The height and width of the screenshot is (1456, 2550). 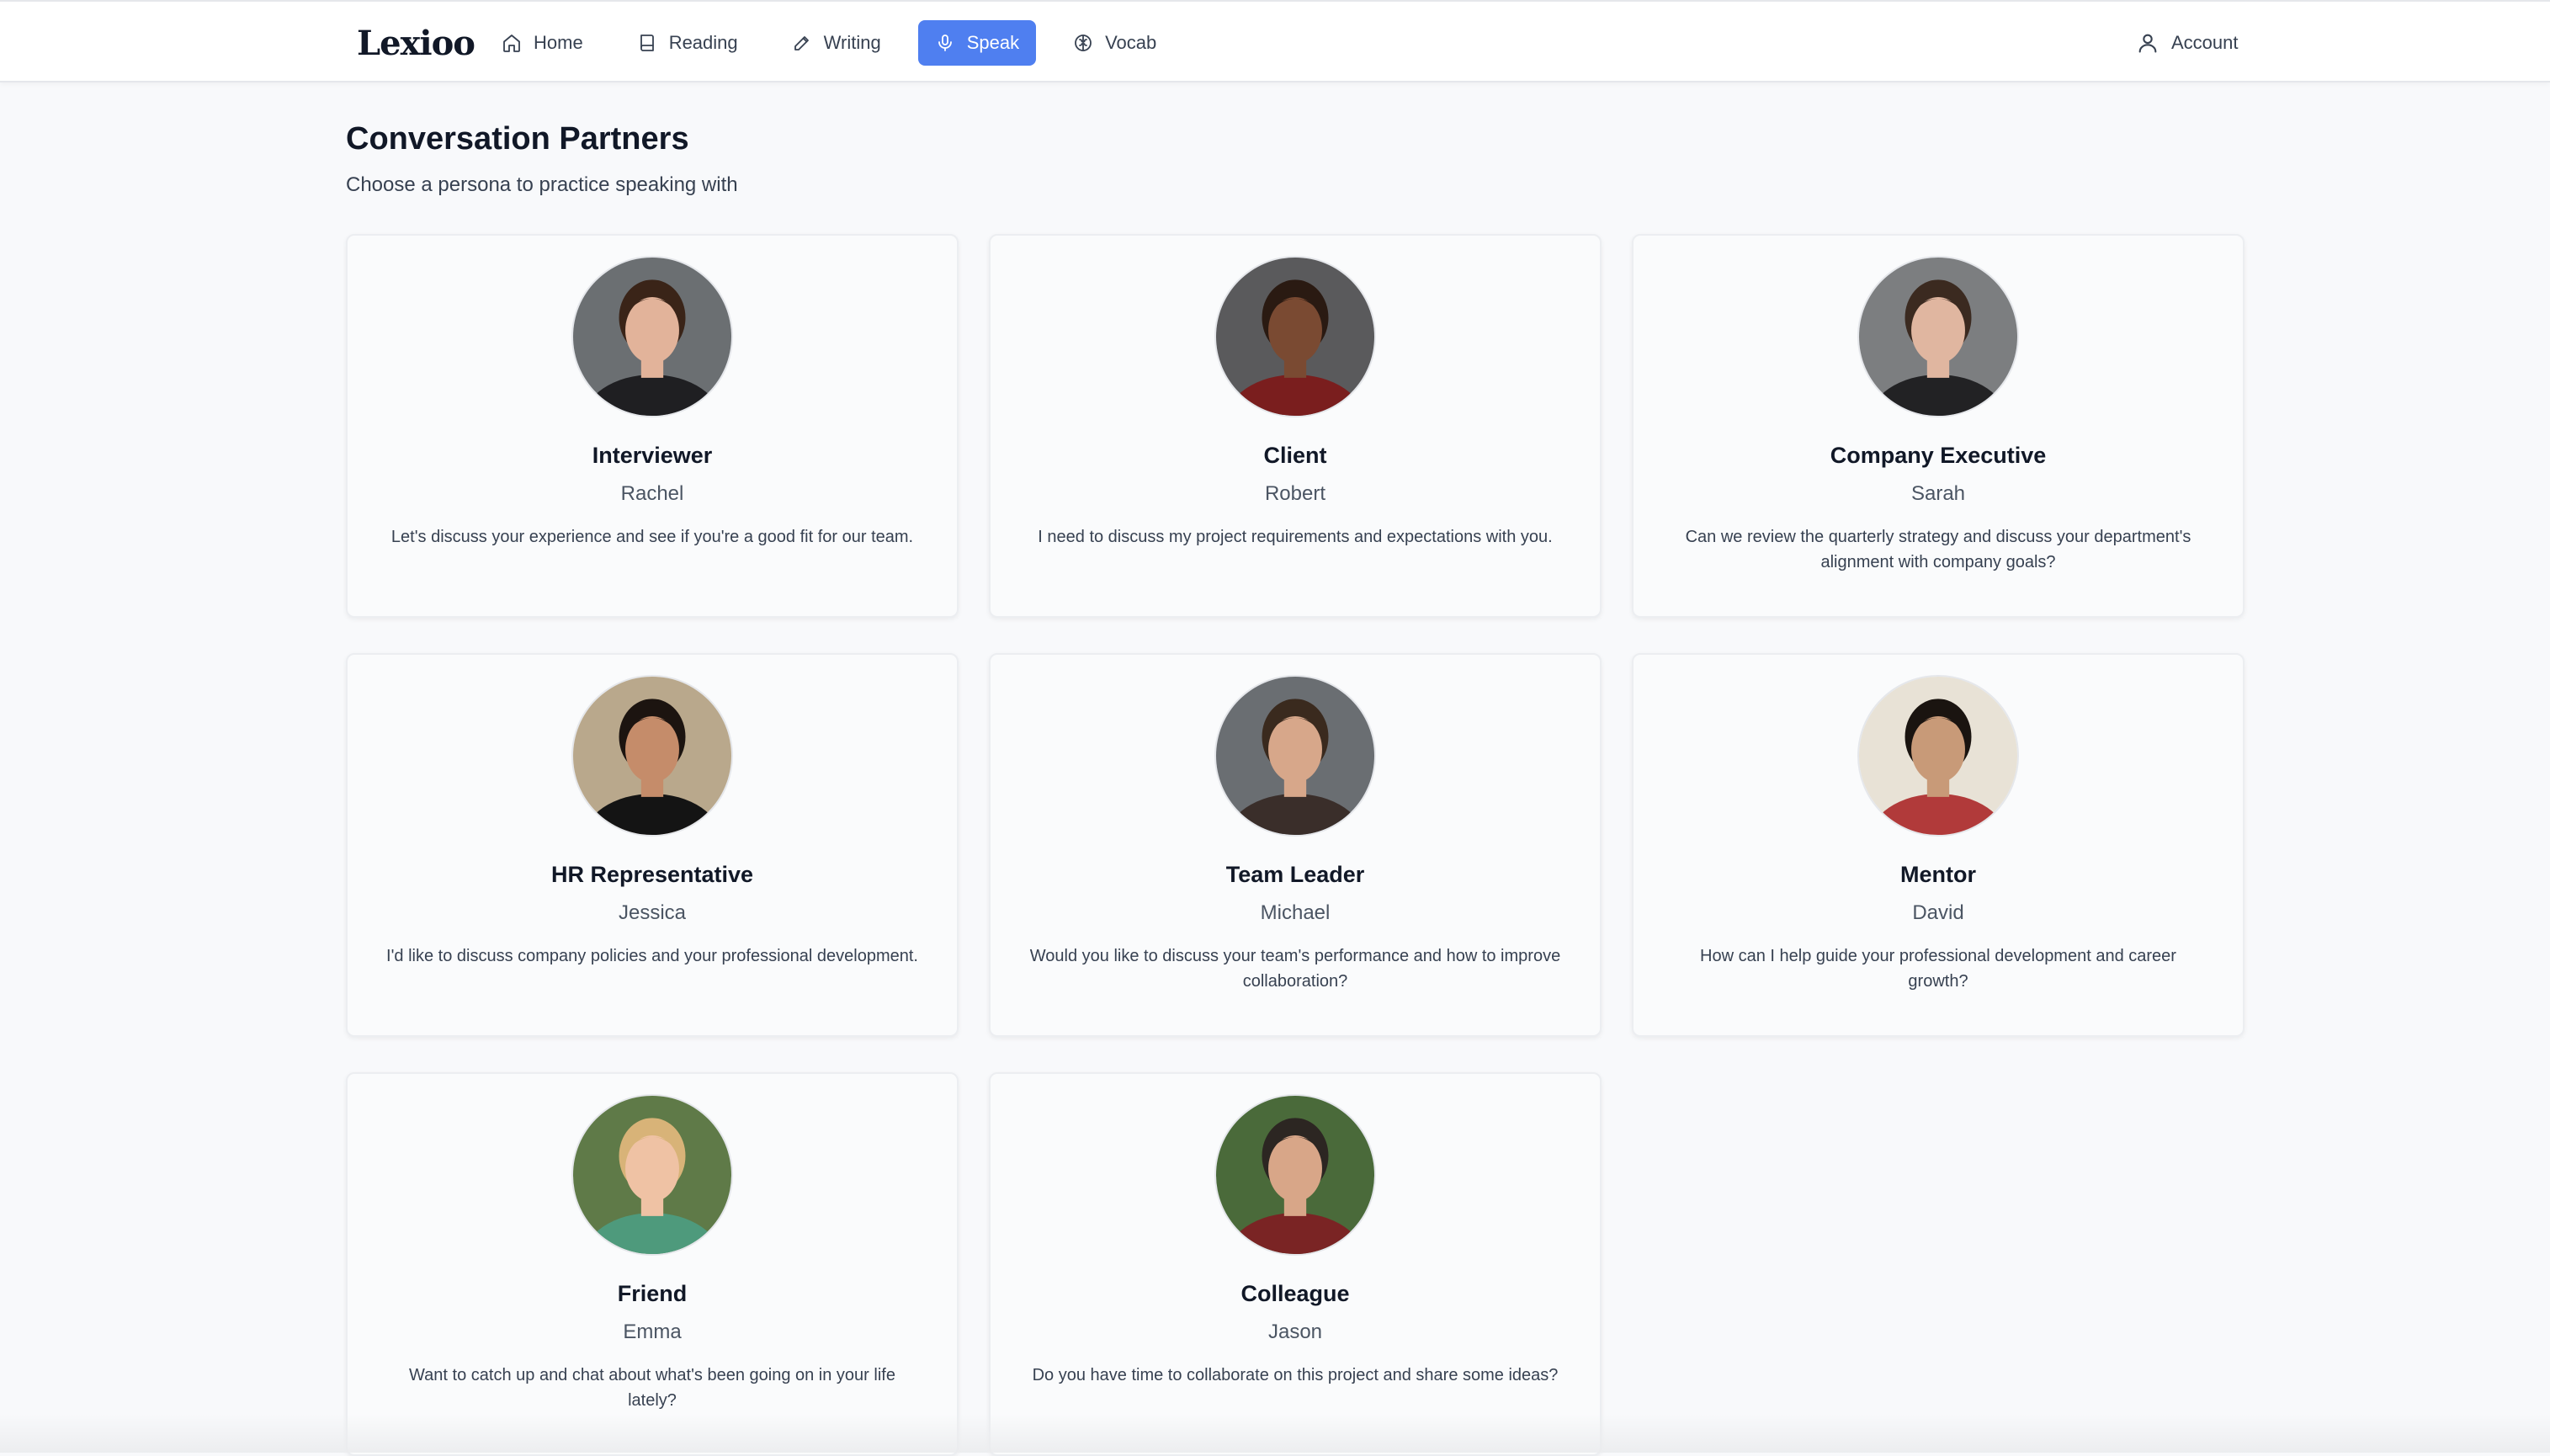 What do you see at coordinates (652, 1332) in the screenshot?
I see `persona-name: Emma` at bounding box center [652, 1332].